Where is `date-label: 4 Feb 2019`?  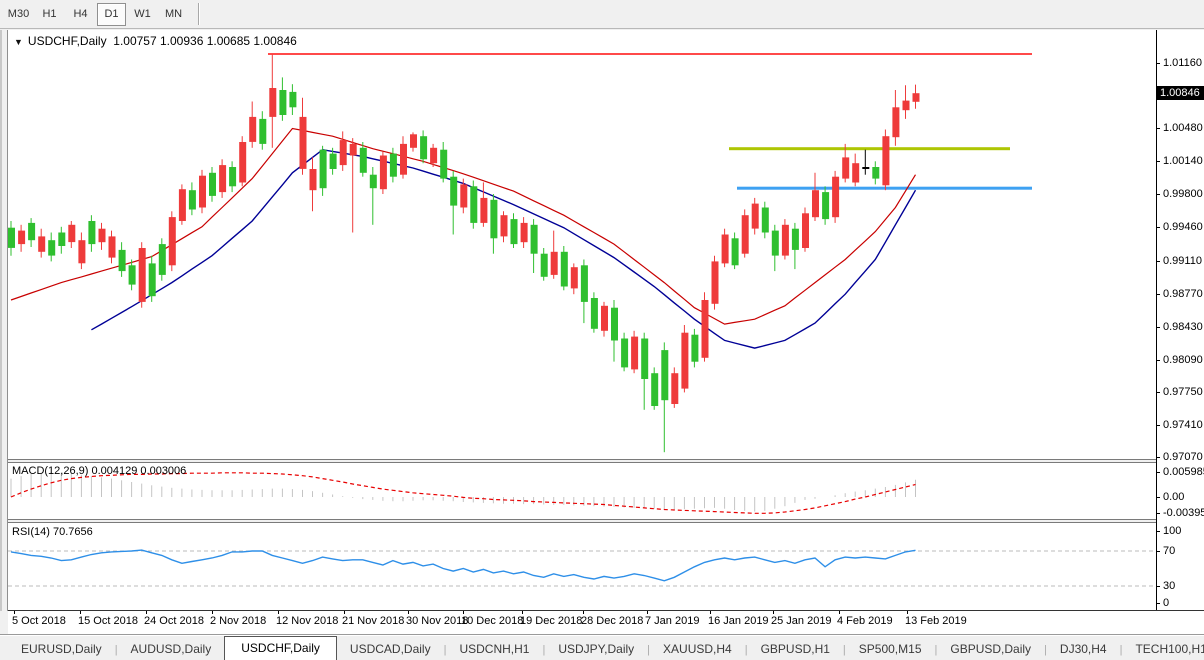 date-label: 4 Feb 2019 is located at coordinates (865, 621).